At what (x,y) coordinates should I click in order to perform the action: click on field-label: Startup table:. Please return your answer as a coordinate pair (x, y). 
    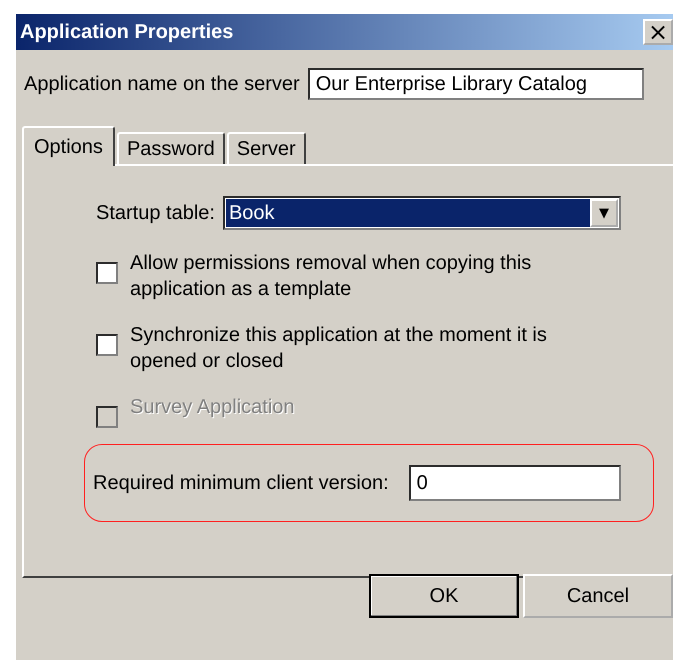
    Looking at the image, I should click on (155, 213).